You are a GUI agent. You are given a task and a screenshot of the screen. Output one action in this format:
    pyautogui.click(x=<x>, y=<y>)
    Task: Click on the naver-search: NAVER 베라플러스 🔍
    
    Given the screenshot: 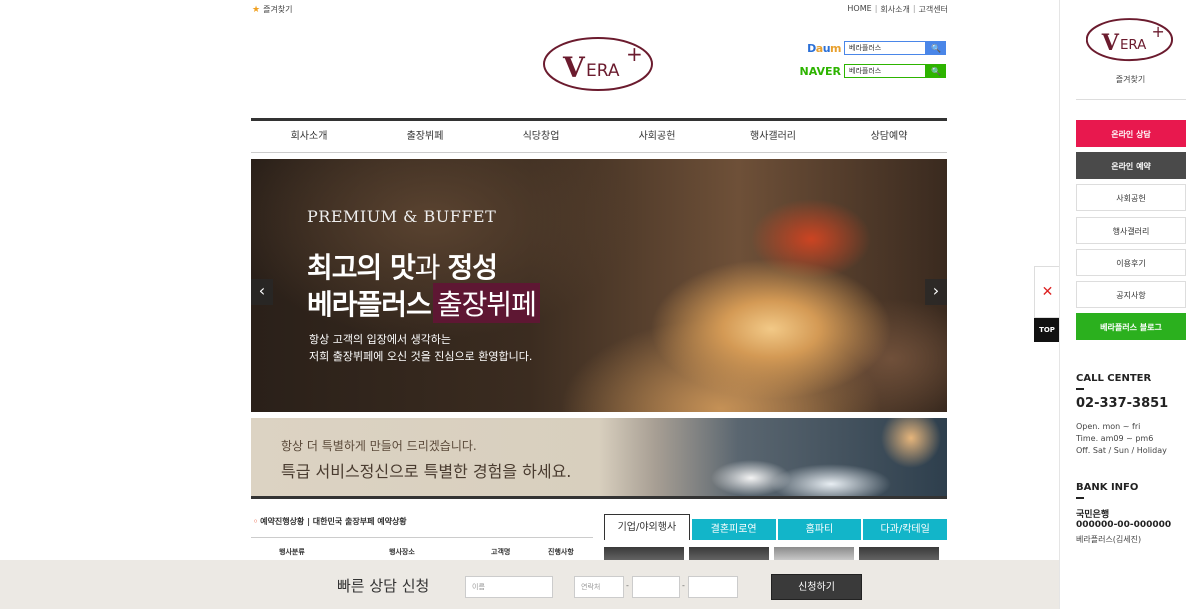 What is the action you would take?
    pyautogui.click(x=864, y=71)
    